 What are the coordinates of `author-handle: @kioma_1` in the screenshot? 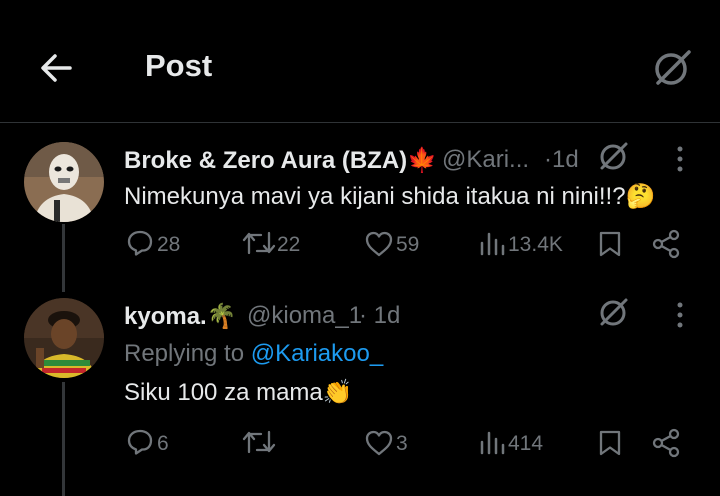 It's located at (304, 316).